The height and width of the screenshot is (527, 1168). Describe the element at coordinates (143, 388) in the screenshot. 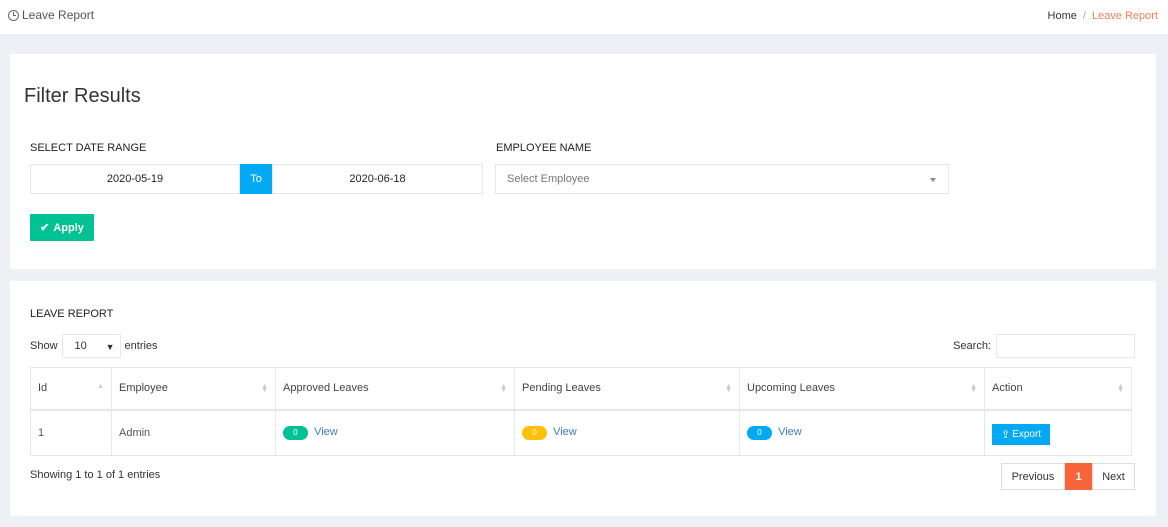

I see `column-label: Employee` at that location.